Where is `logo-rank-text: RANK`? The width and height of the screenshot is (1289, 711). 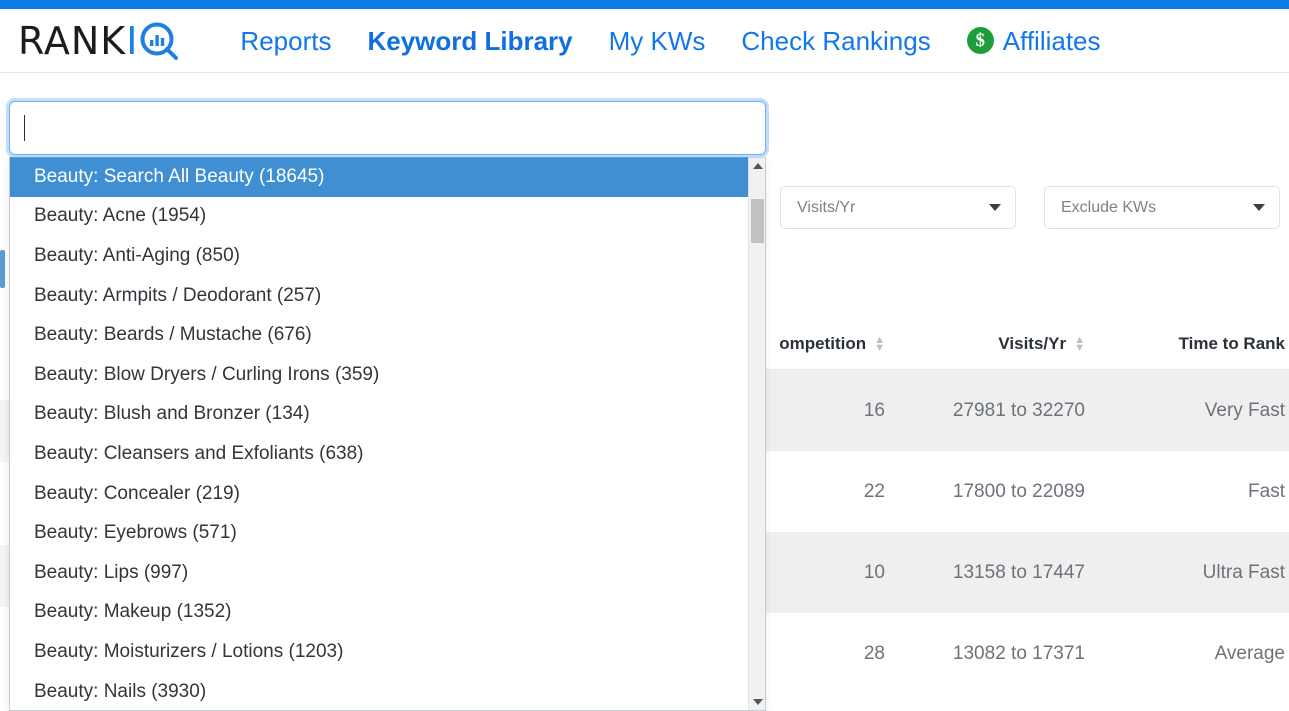 logo-rank-text: RANK is located at coordinates (72, 40).